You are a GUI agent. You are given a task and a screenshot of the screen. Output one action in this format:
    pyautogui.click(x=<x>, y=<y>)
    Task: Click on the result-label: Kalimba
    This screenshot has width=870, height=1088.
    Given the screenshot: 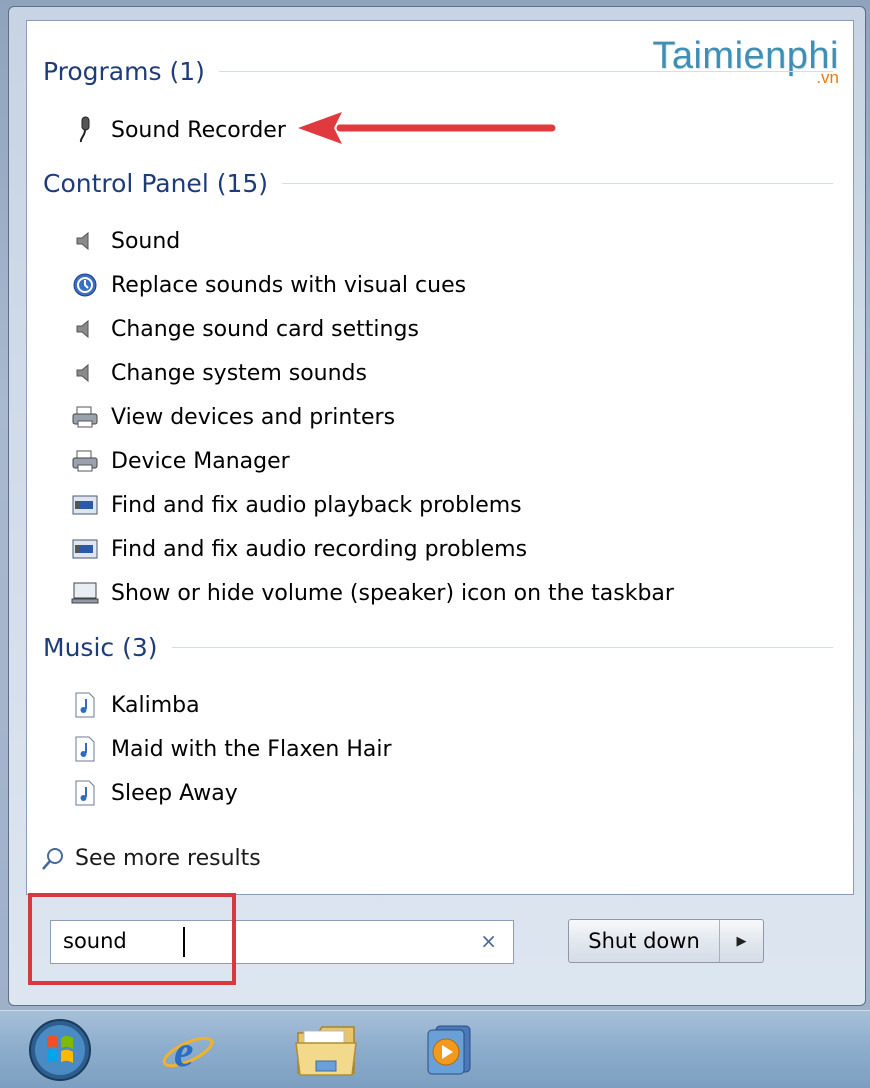 What is the action you would take?
    pyautogui.click(x=155, y=705)
    